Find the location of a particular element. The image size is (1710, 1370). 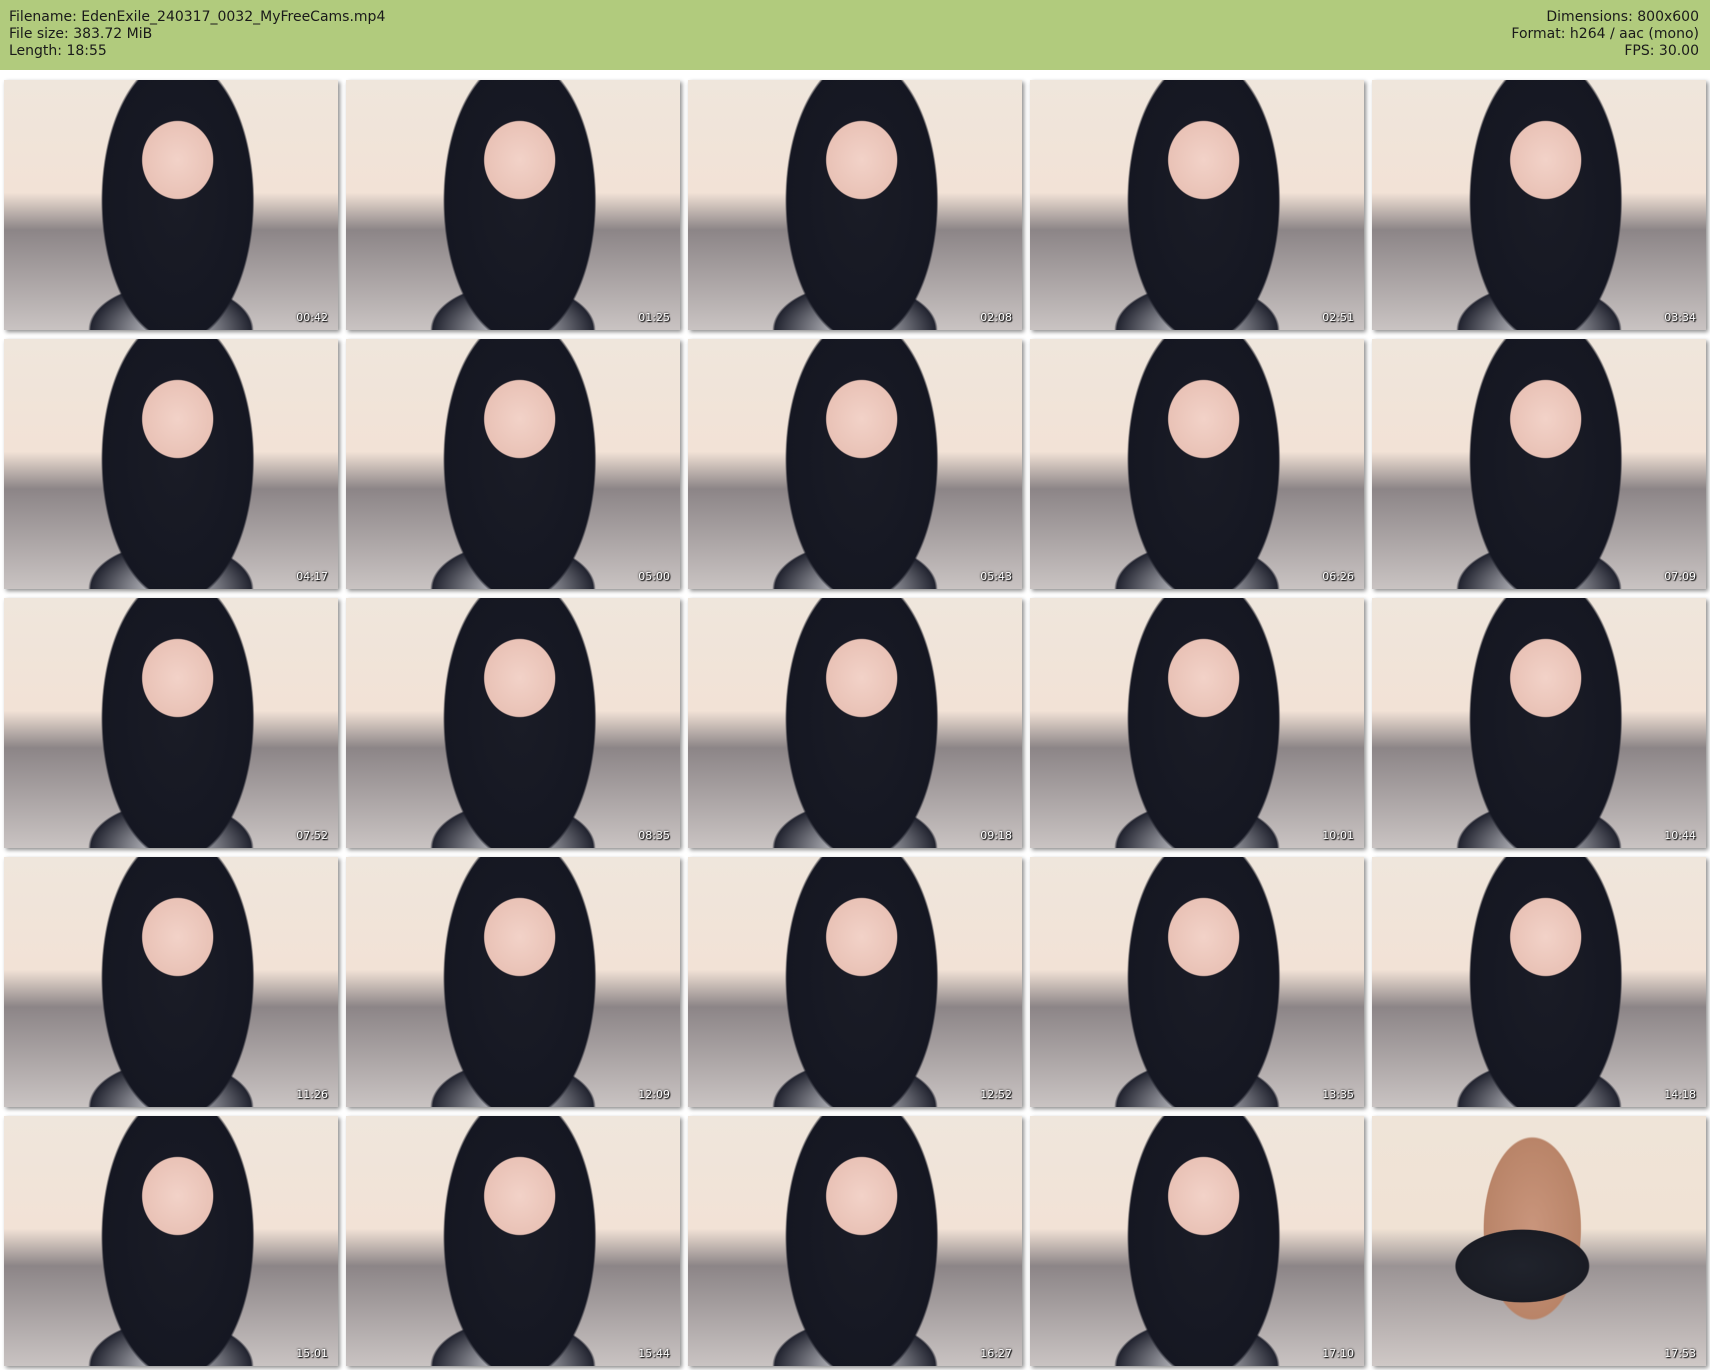

video-thumbnail: 02:51 is located at coordinates (1197, 205).